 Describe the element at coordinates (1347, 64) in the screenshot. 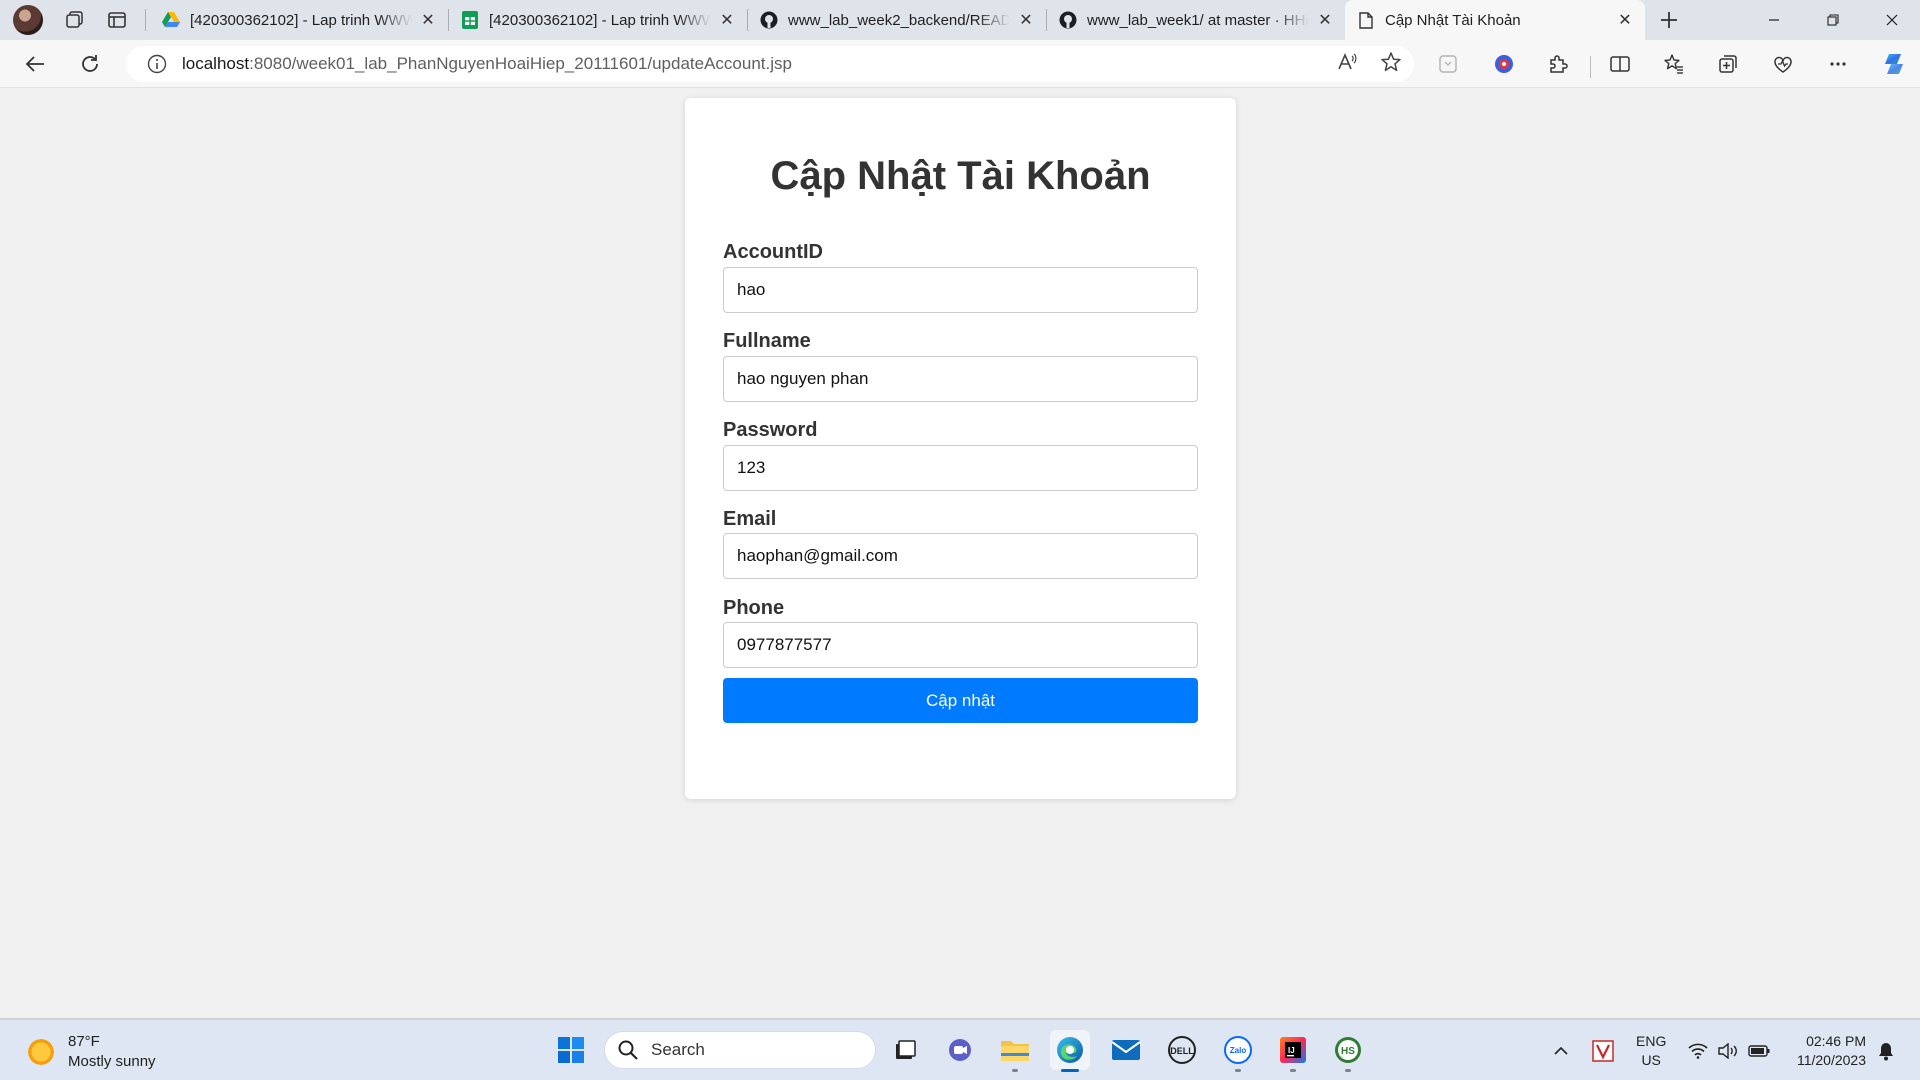

I see `read-aloud-icon` at that location.